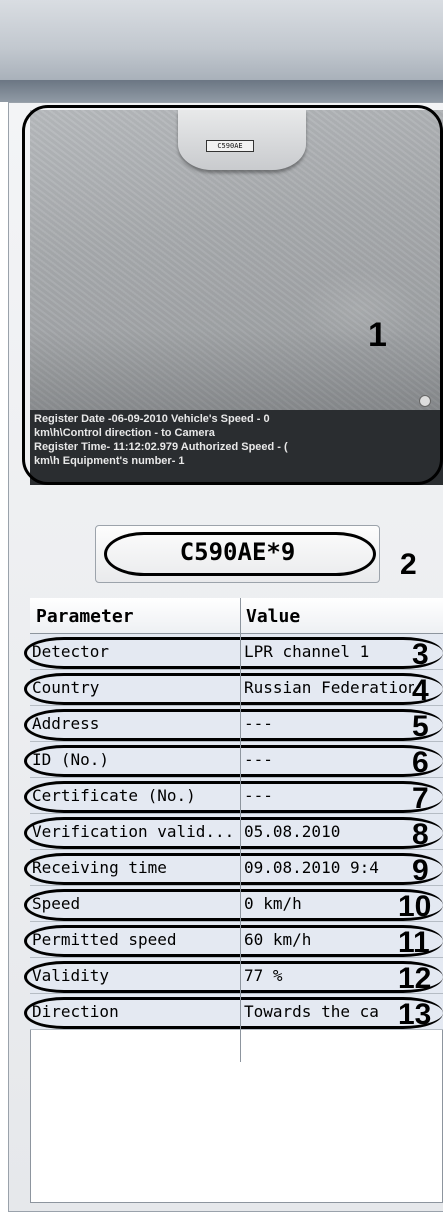 Image resolution: width=443 pixels, height=1218 pixels. I want to click on callout-number-7: 7, so click(420, 798).